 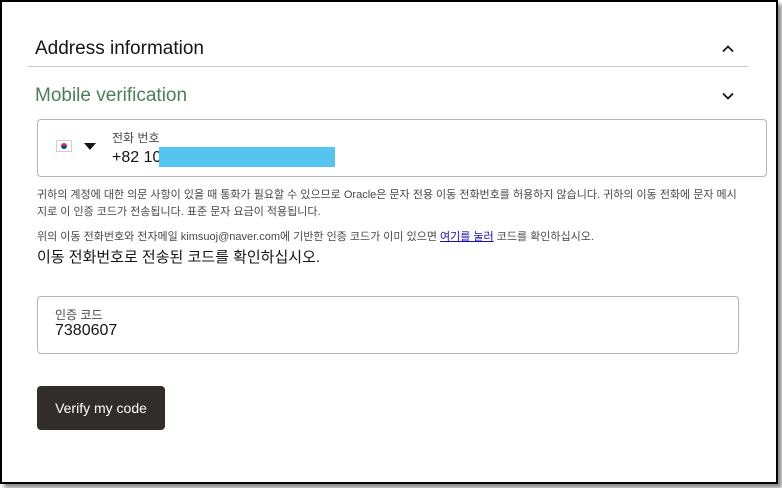 I want to click on mobile-section-header: Mobile verification, so click(x=385, y=96).